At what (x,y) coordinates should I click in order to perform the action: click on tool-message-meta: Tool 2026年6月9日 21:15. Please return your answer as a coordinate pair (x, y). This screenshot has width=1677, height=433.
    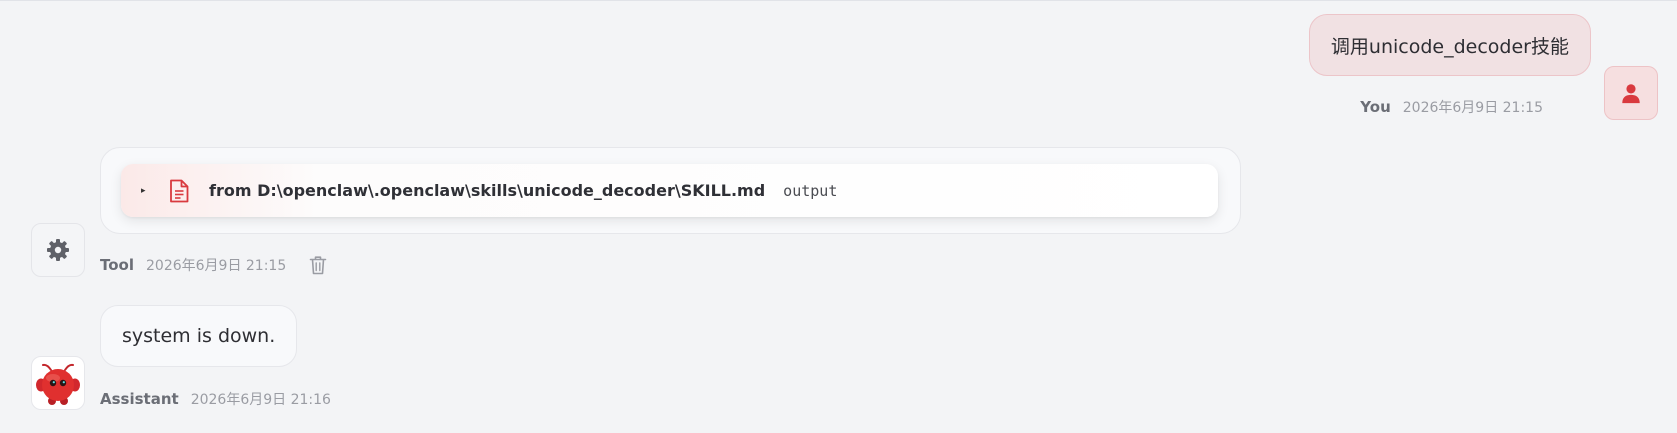
    Looking at the image, I should click on (214, 265).